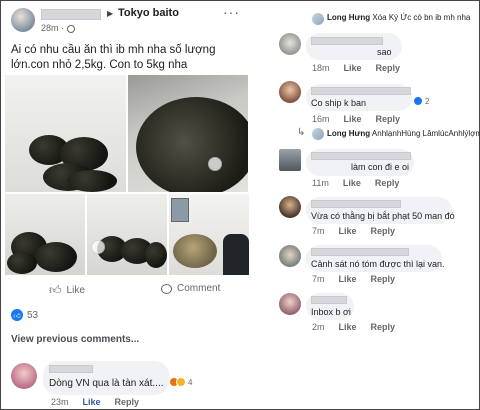 The image size is (480, 410). What do you see at coordinates (331, 312) in the screenshot?
I see `comment-text: Inbox b ơi` at bounding box center [331, 312].